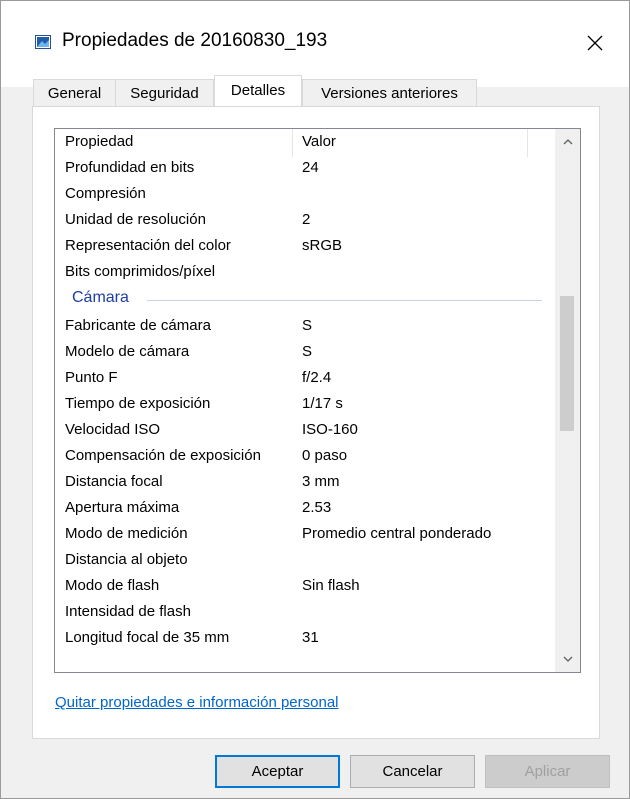  I want to click on property-value: 2.53, so click(317, 507).